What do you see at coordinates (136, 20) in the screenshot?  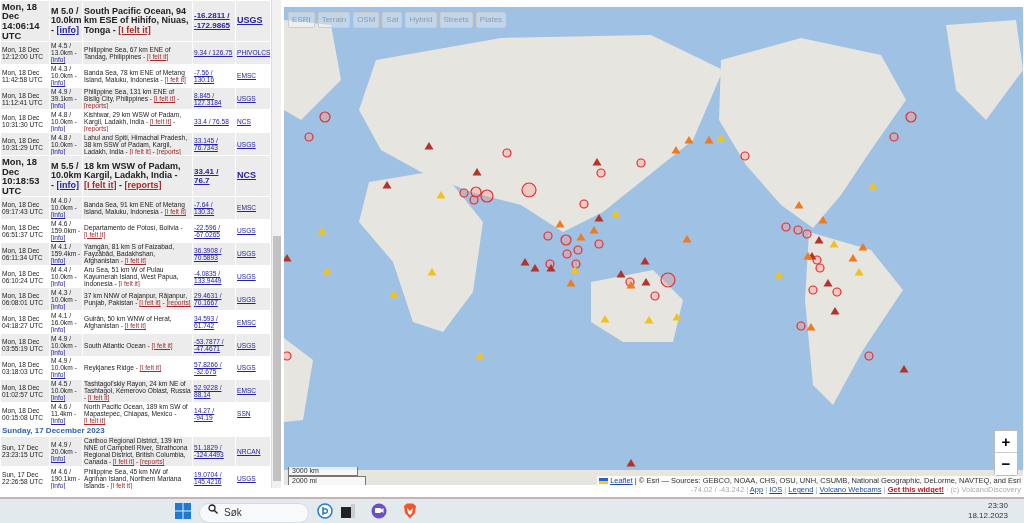 I see `location-text: South Pacific Ocean, 94 km ESE of Hihifo, Niuas, Tonga - [I felt it]` at bounding box center [136, 20].